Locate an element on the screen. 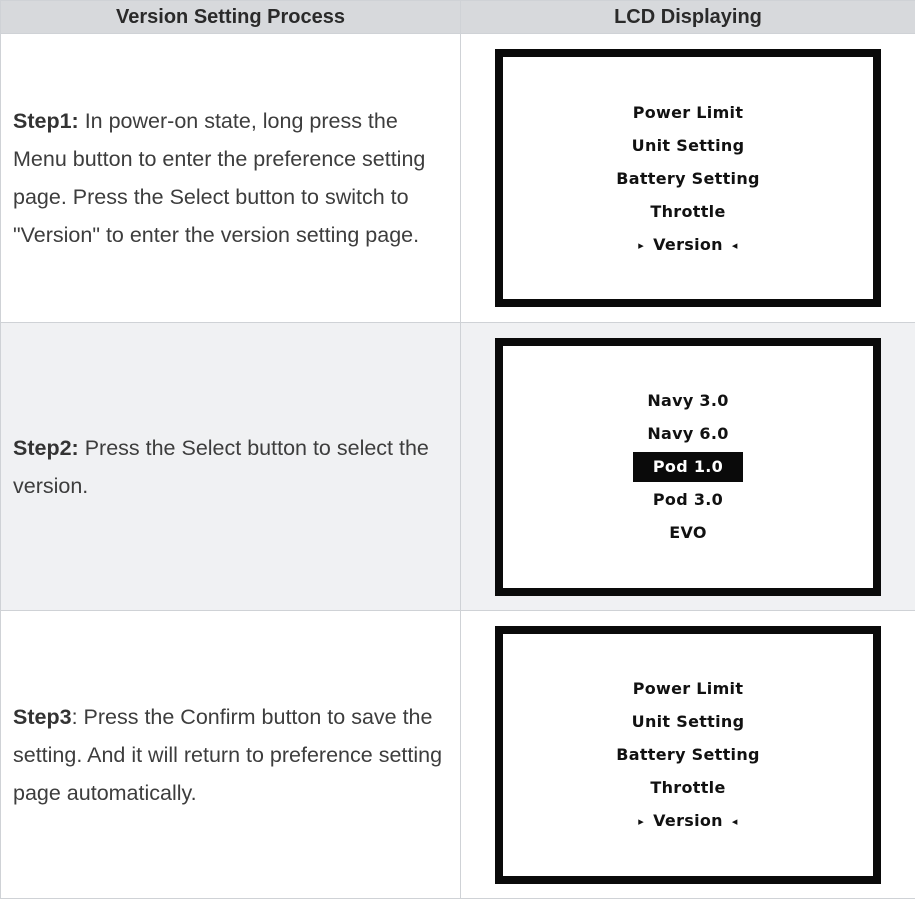 The image size is (915, 899). step2-label: Step2: is located at coordinates (46, 448).